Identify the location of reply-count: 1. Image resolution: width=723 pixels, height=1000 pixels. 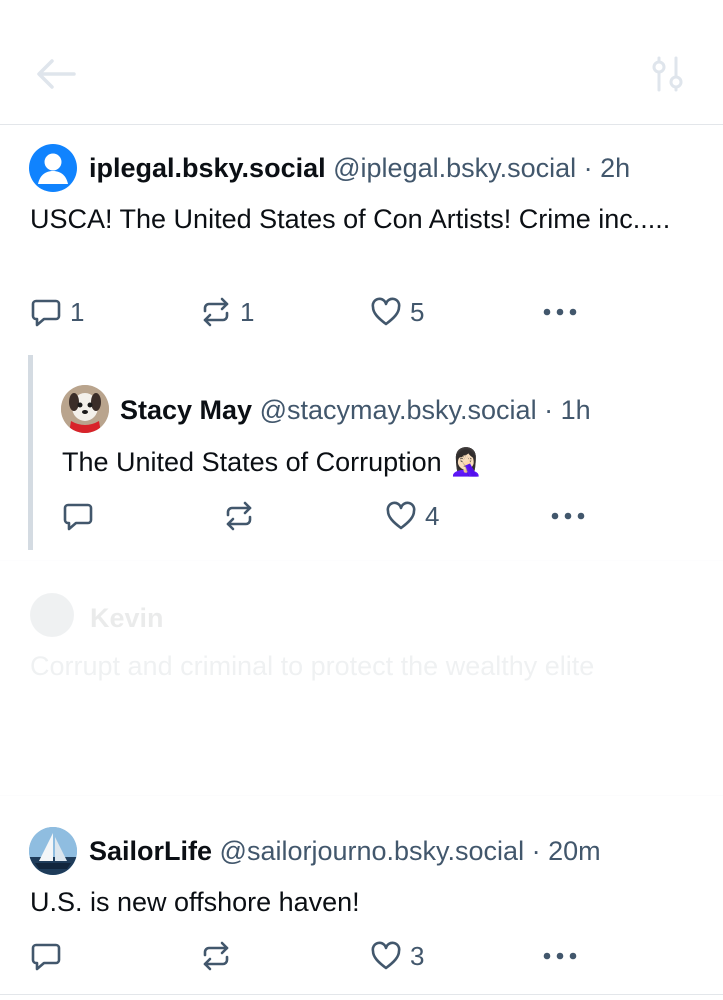
(77, 311).